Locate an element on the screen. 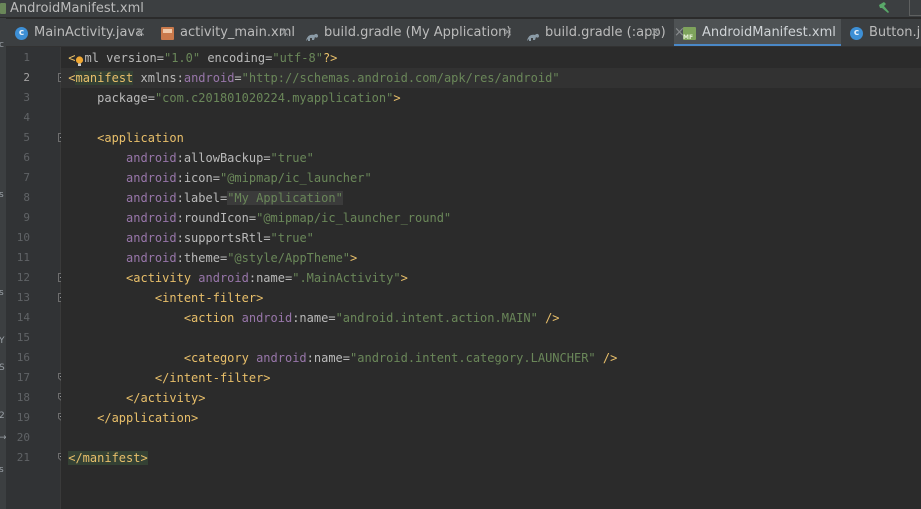  toolbar-overflow is located at coordinates (915, 8).